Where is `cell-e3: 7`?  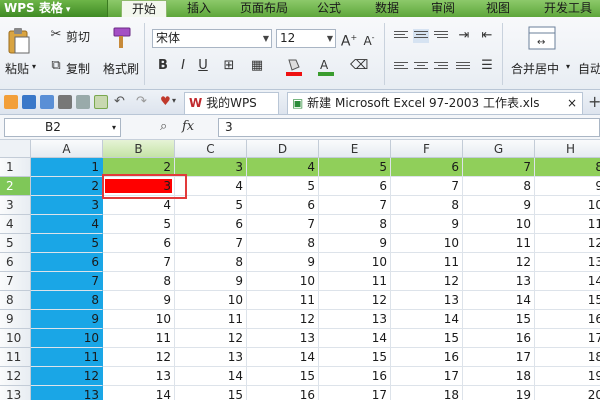
cell-e3: 7 is located at coordinates (355, 205).